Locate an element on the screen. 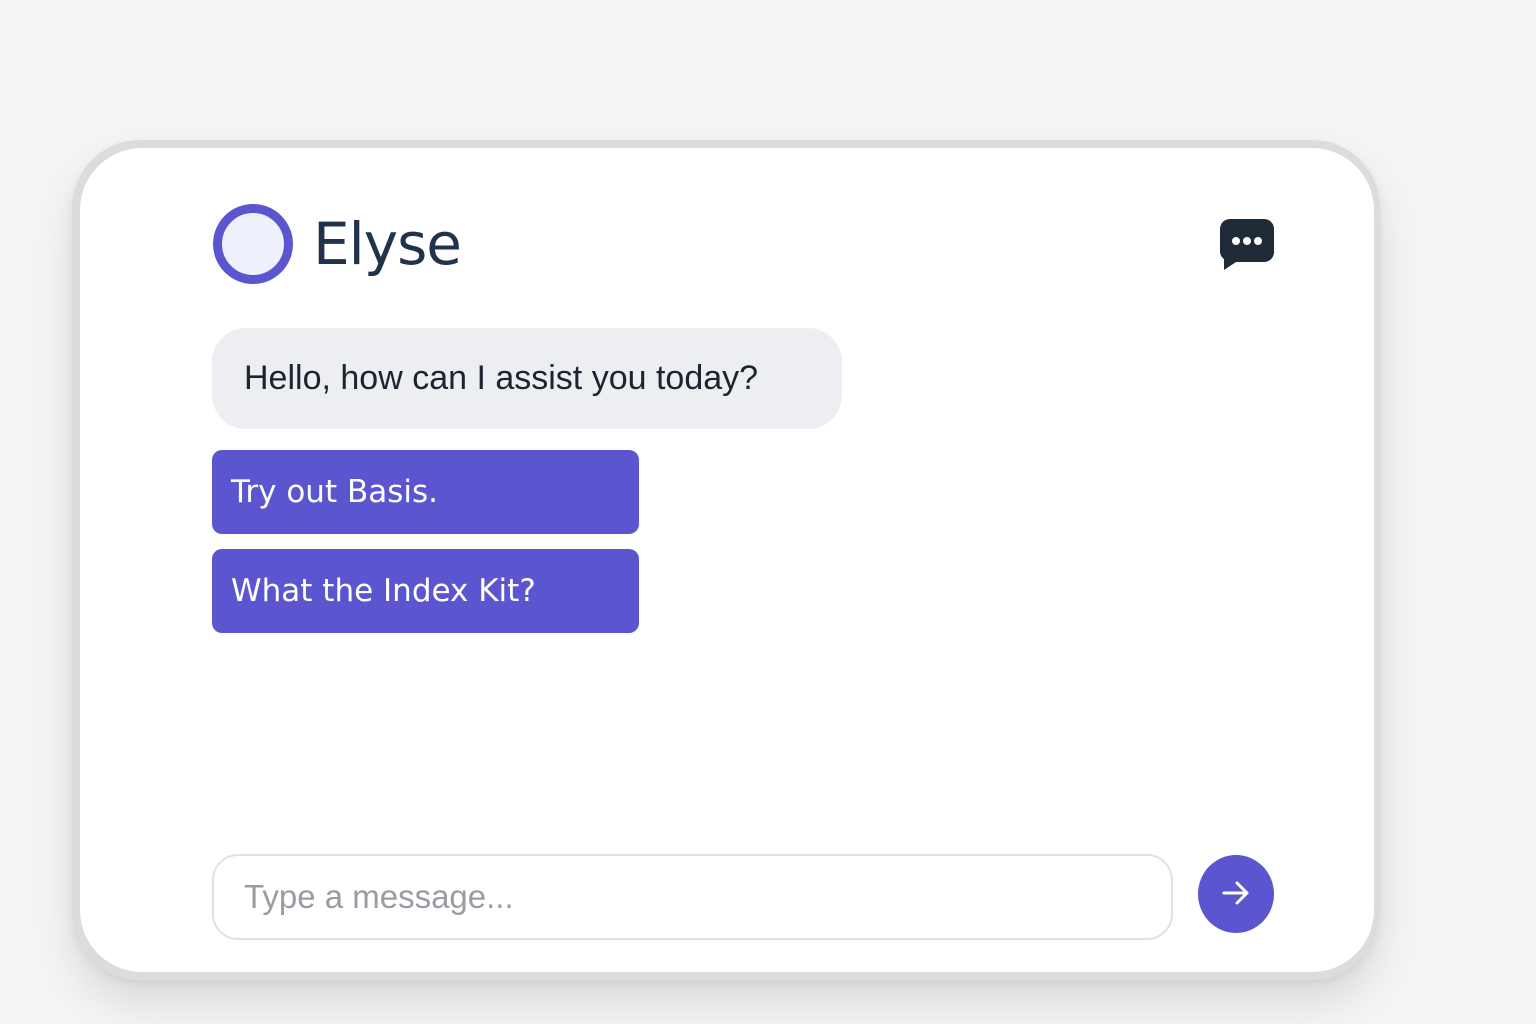  suggestion-label: What the Index Kit? is located at coordinates (383, 591).